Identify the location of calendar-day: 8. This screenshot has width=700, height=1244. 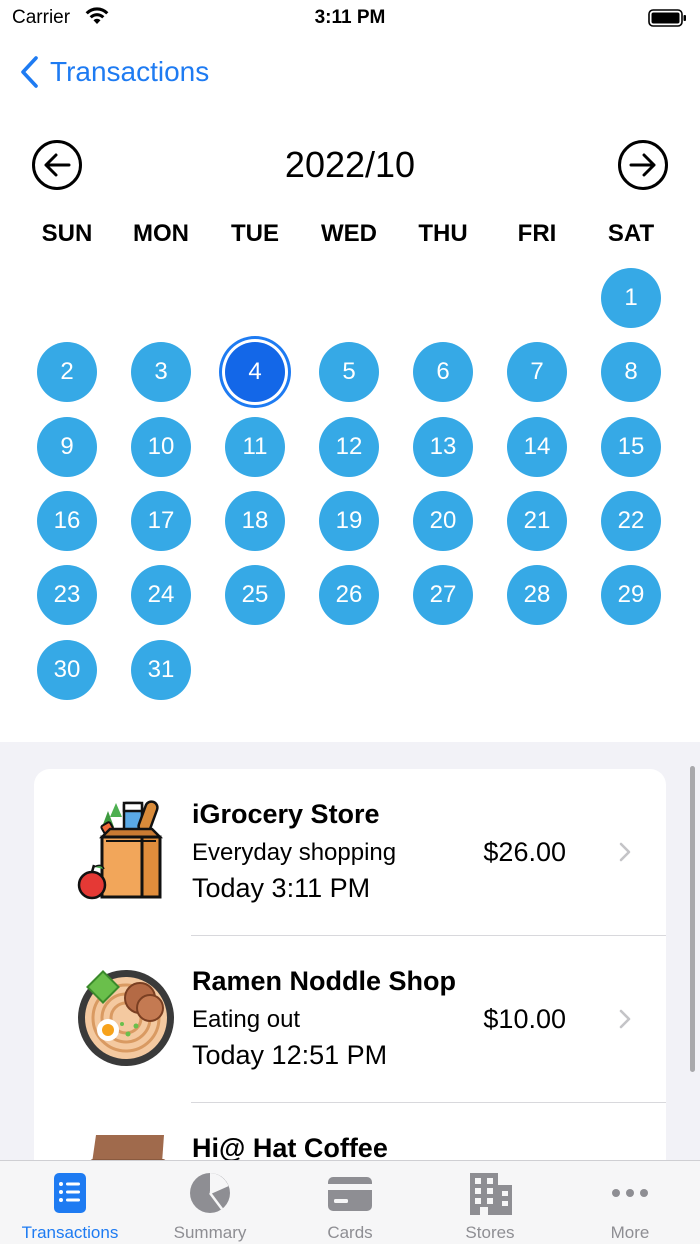
(631, 372).